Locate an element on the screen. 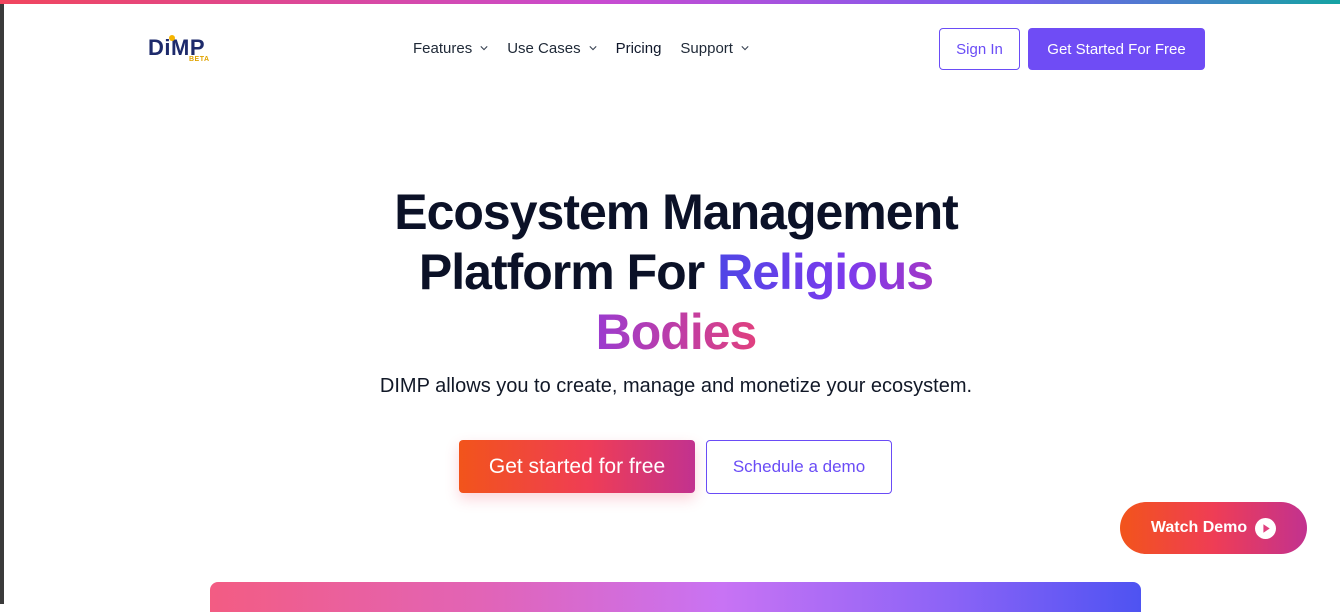  nav-item-features: Features is located at coordinates (450, 48).